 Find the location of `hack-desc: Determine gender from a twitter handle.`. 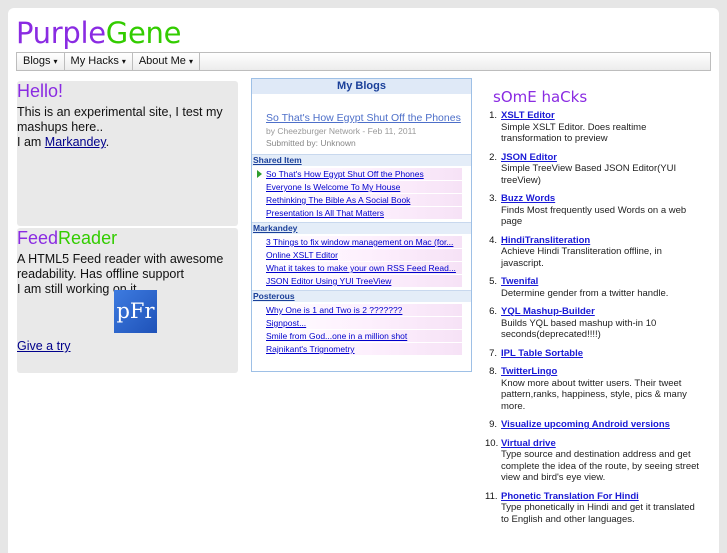

hack-desc: Determine gender from a twitter handle. is located at coordinates (585, 293).